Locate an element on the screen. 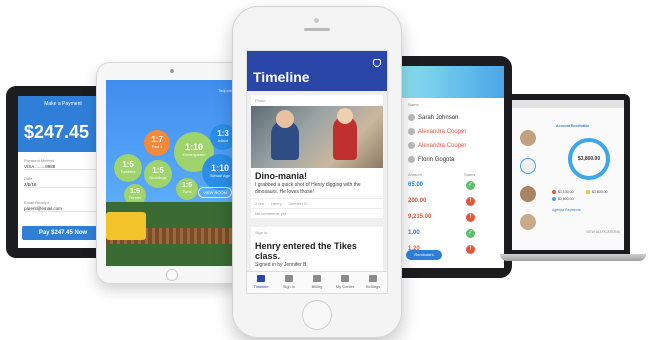  amount-column-header: Amount is located at coordinates (415, 174).